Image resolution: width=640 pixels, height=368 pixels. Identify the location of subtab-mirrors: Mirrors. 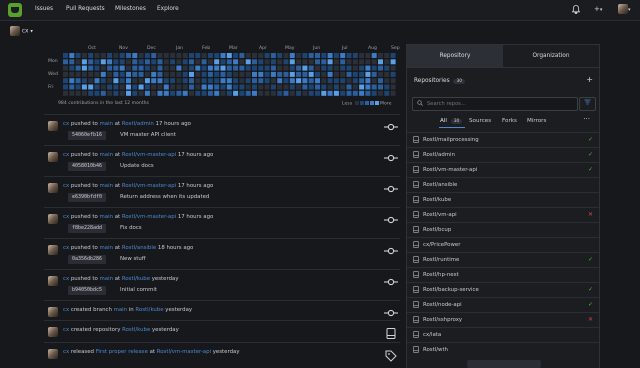
(536, 121).